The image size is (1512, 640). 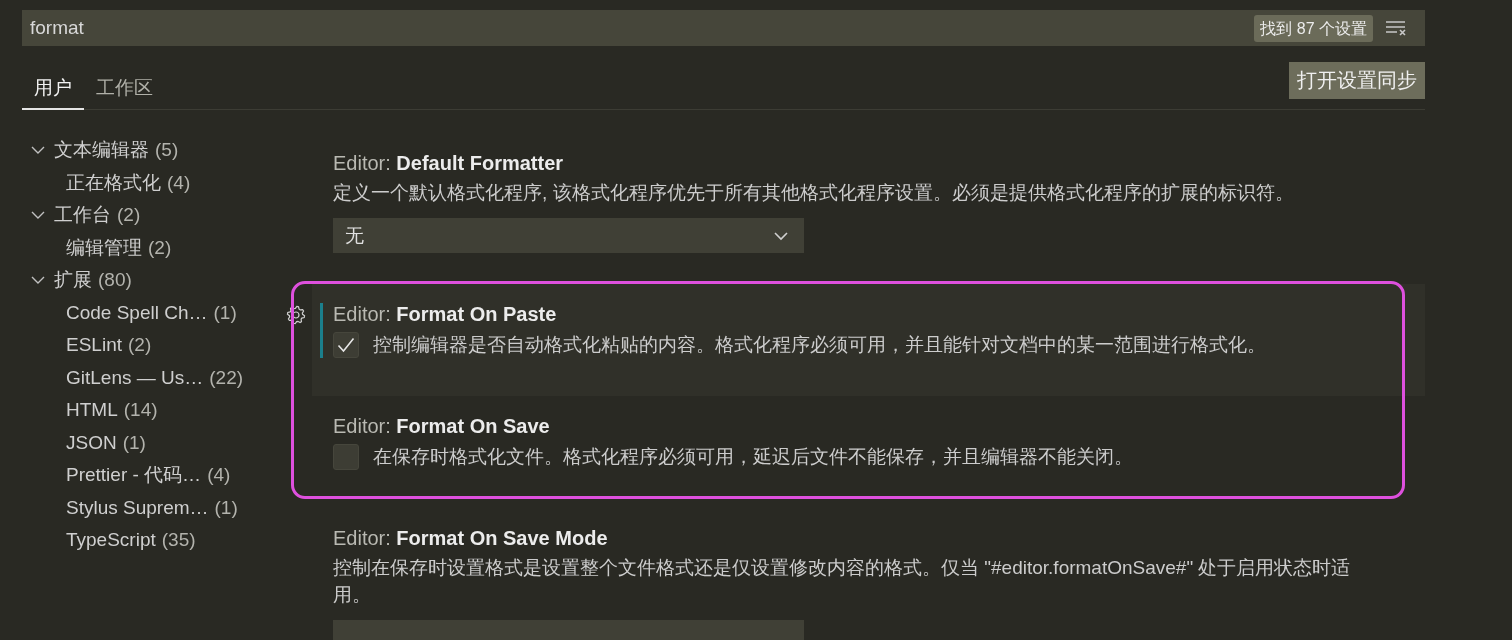 What do you see at coordinates (842, 581) in the screenshot?
I see `setting-description: 控制在保存时设置格式是设置整个文件格式还是仅设置修改内容的格式。仅当 "#editor.formatOnSave#" 处于启用状态时适用。` at bounding box center [842, 581].